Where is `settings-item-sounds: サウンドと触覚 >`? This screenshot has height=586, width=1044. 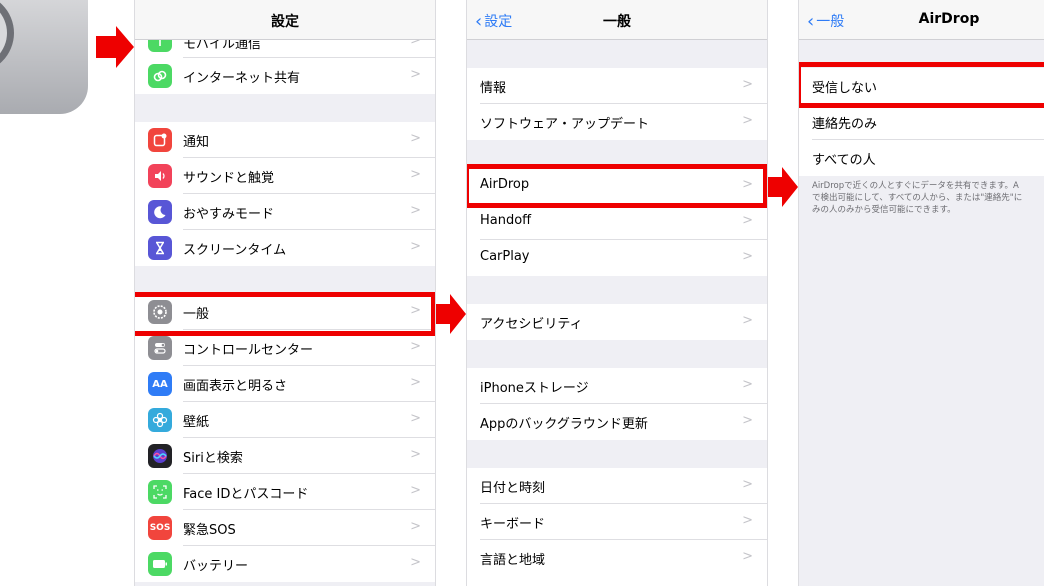 settings-item-sounds: サウンドと触覚 > is located at coordinates (285, 176).